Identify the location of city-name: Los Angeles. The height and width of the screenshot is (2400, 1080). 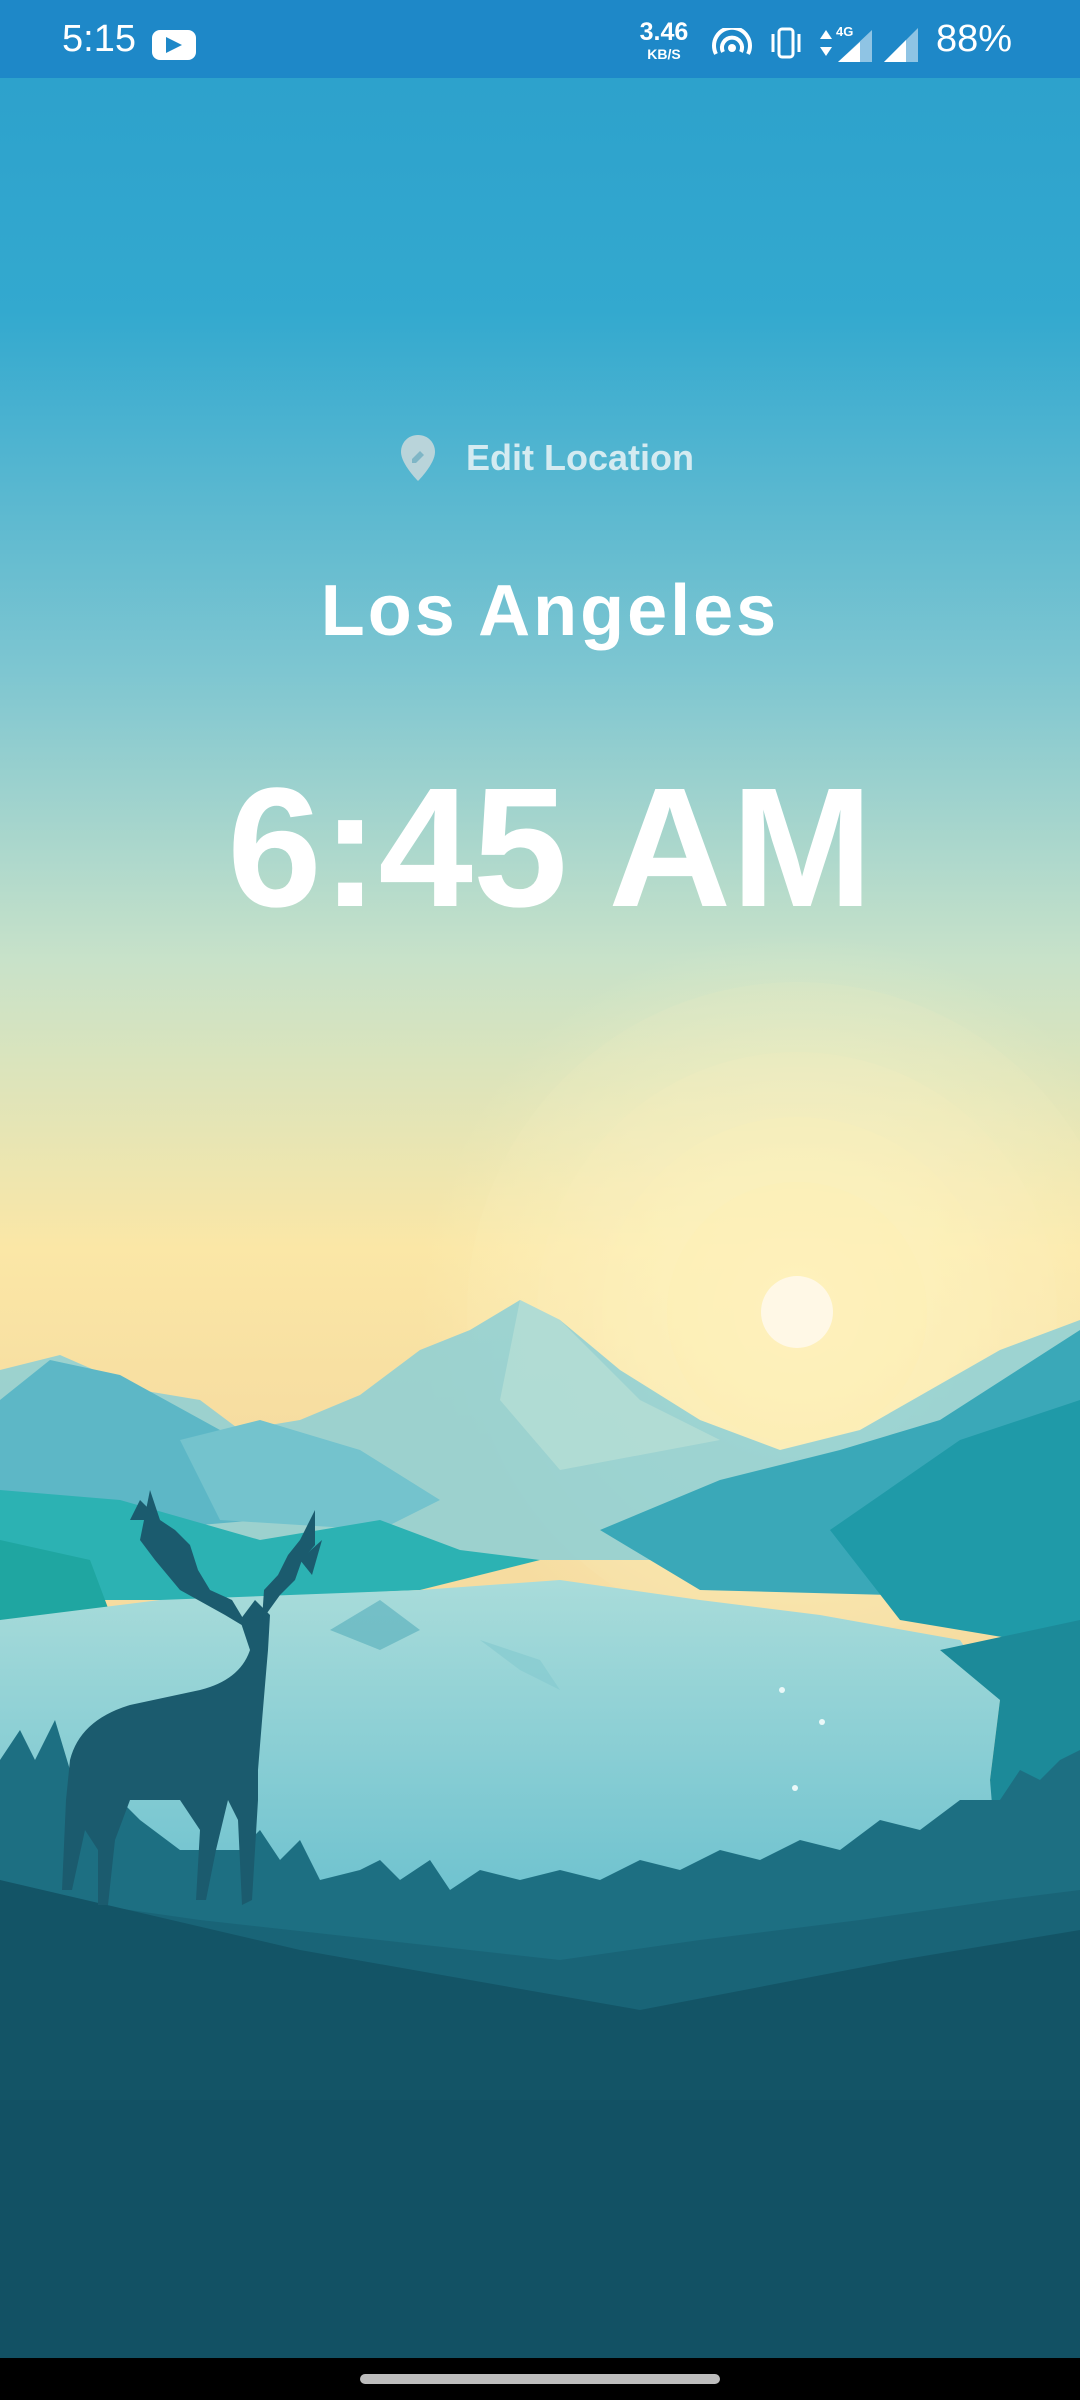
(550, 611).